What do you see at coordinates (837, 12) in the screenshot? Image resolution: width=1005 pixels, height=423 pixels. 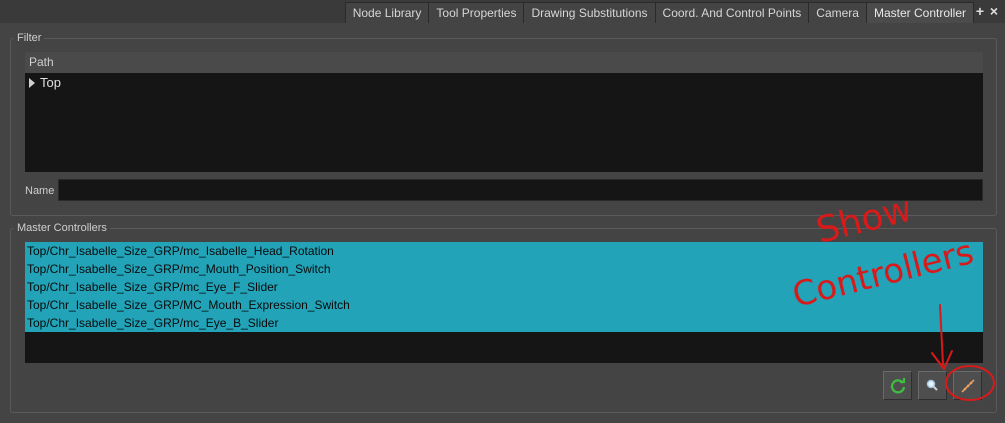 I see `tab-camera: Camera` at bounding box center [837, 12].